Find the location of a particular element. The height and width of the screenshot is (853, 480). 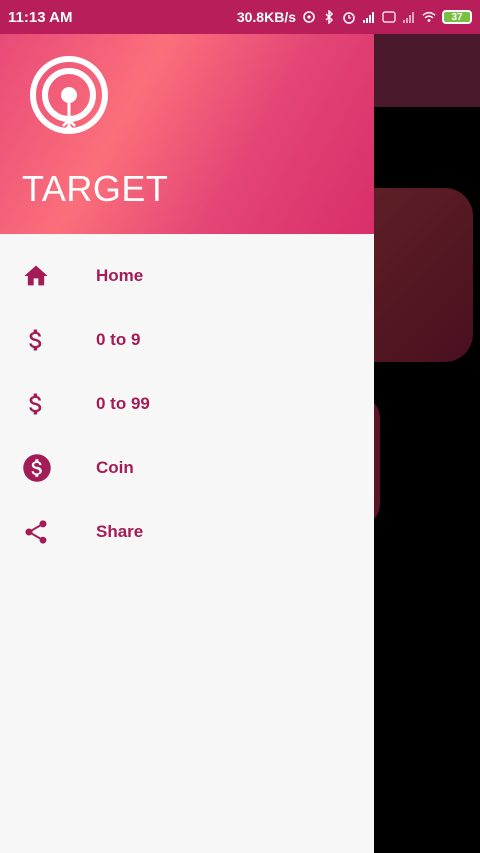

status-time: 11:13 AM is located at coordinates (40, 17).